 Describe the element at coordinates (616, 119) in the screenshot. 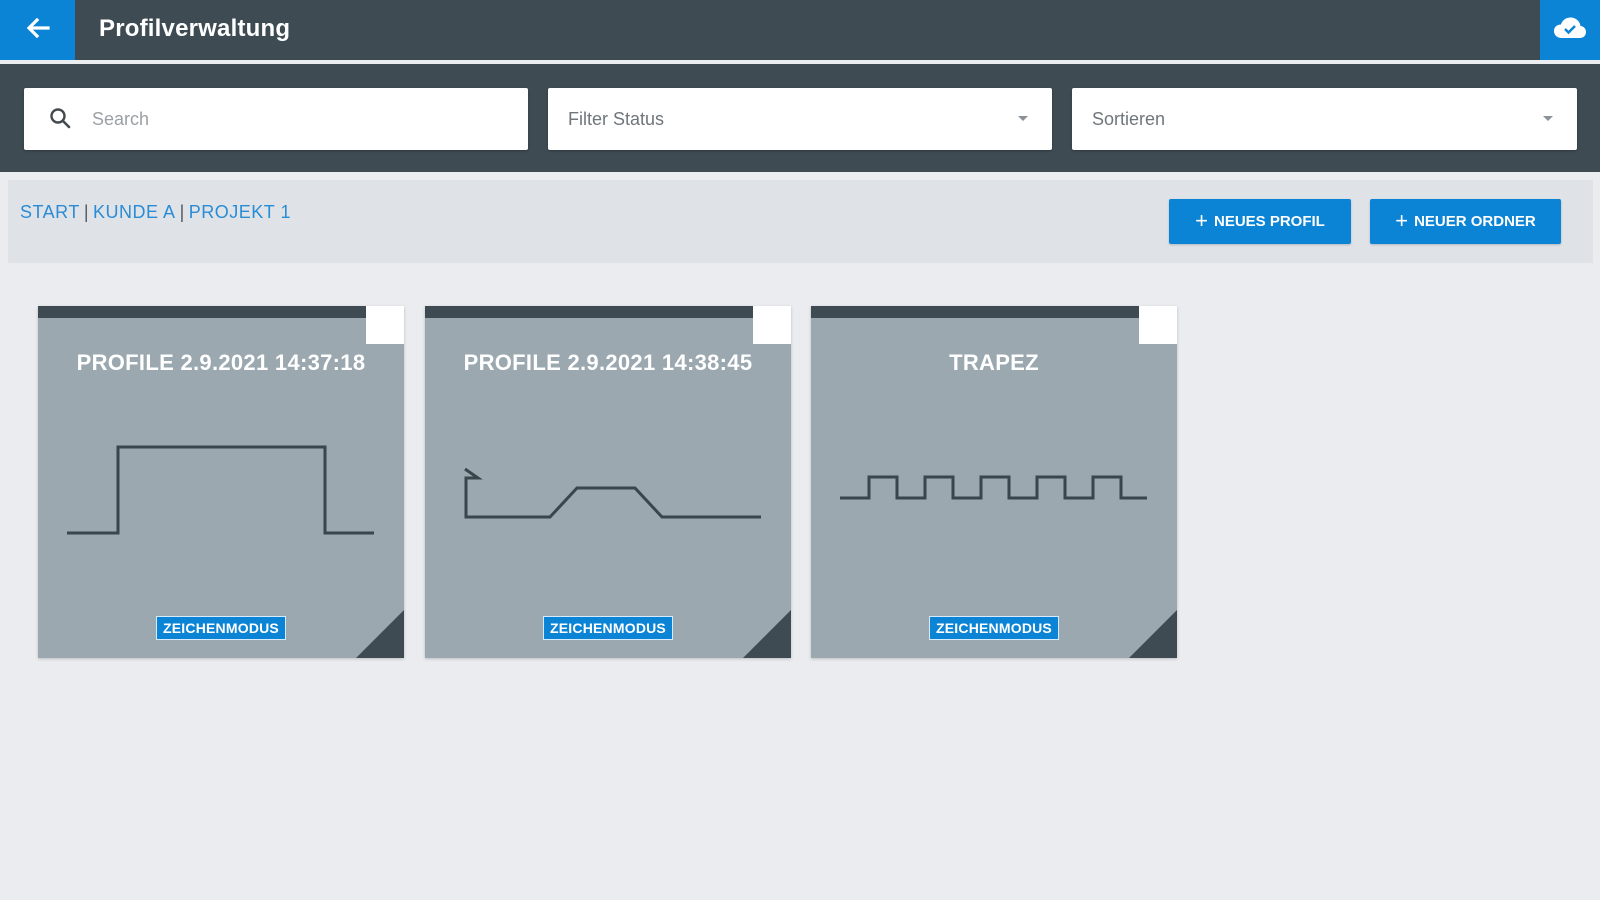

I see `filter-status-label: Filter Status` at that location.